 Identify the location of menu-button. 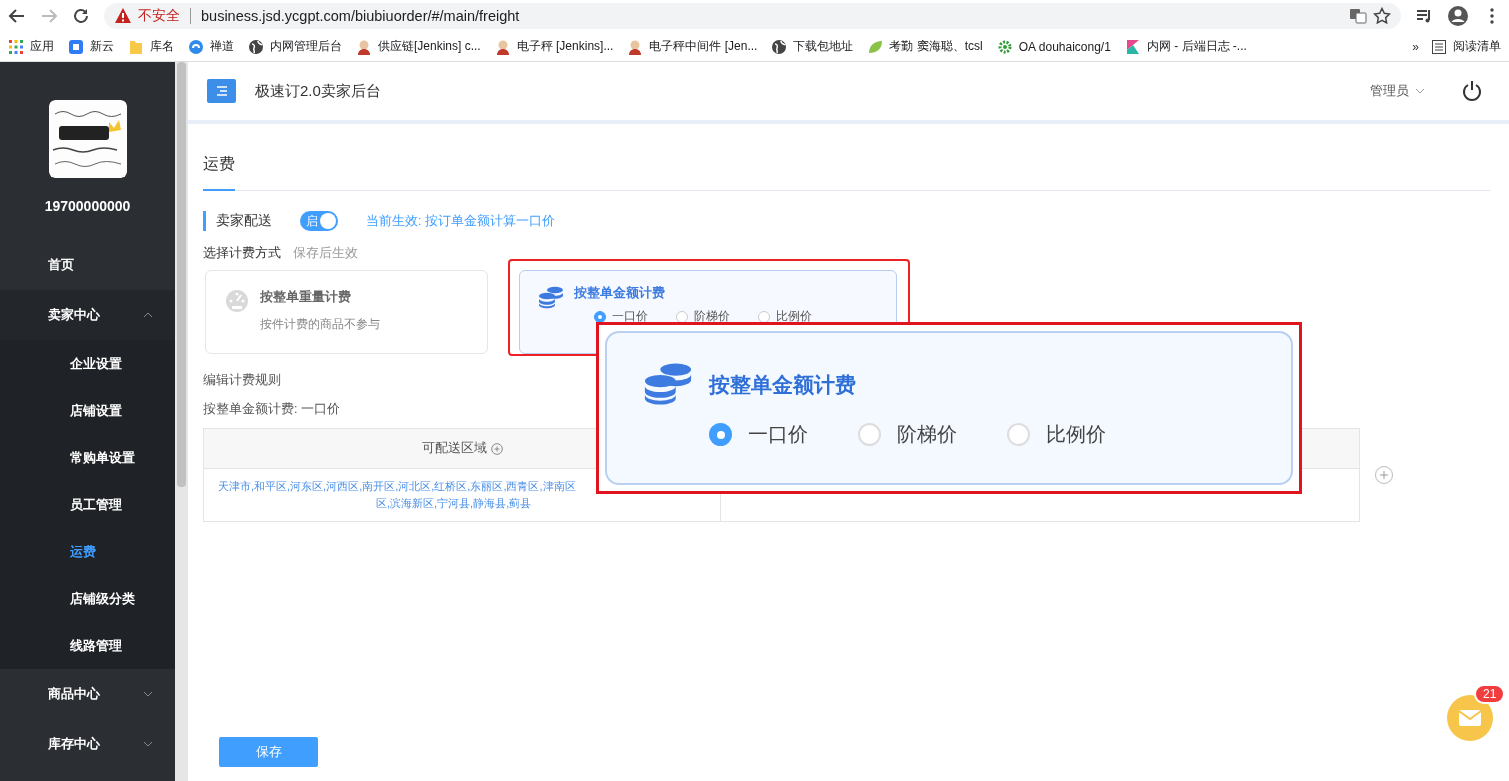
(221, 91).